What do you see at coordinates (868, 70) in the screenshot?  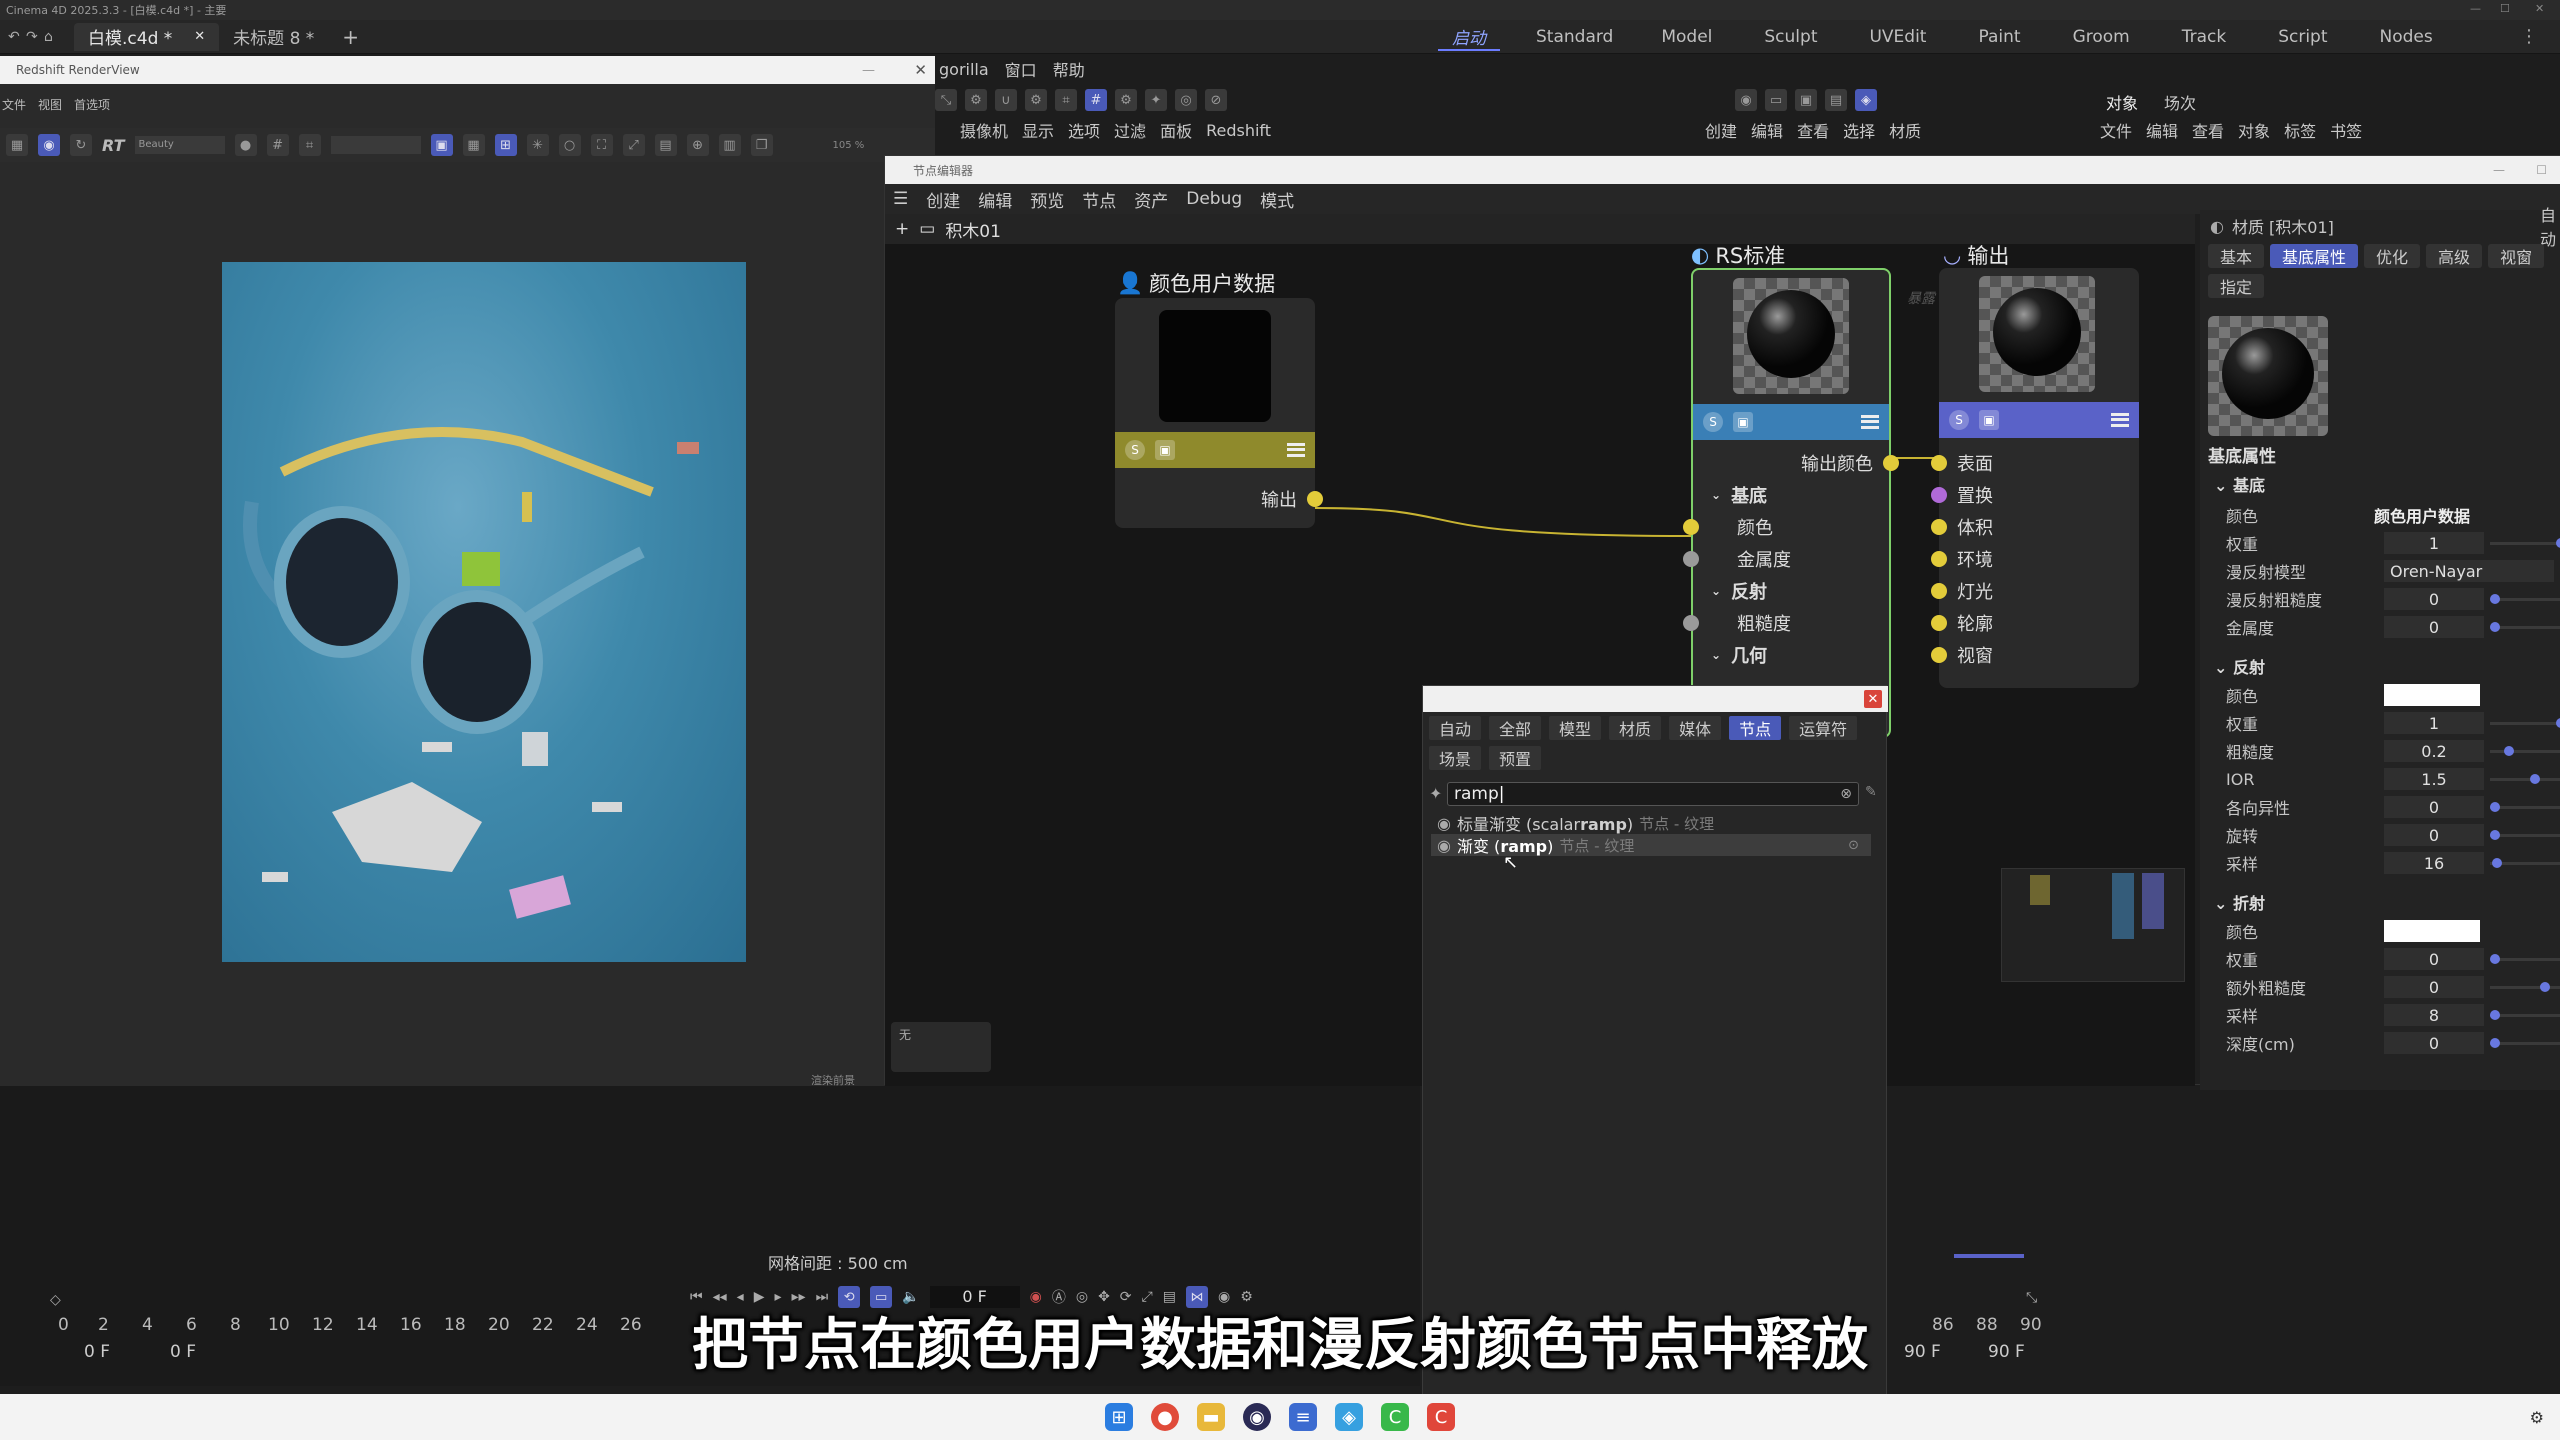 I see `minimize-button: —` at bounding box center [868, 70].